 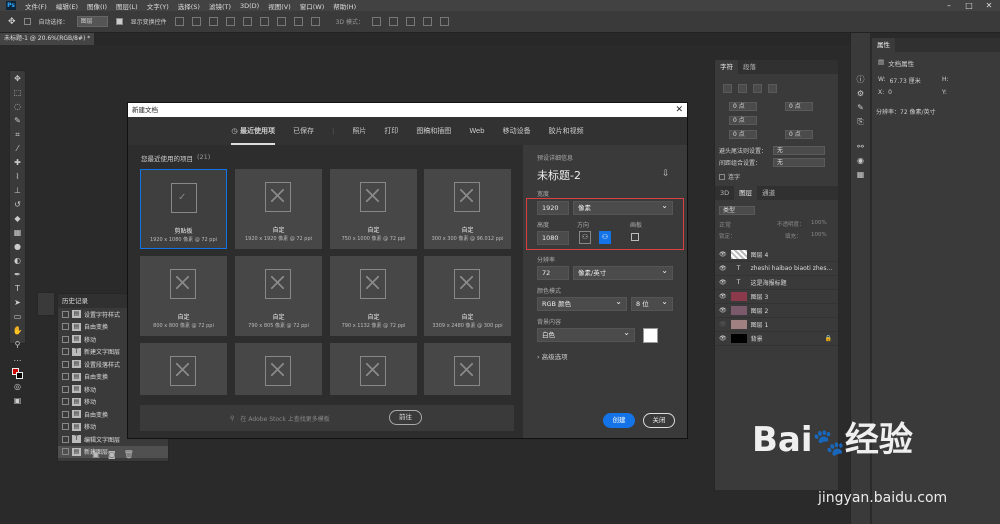 What do you see at coordinates (553, 208) in the screenshot?
I see `width-input: 1920` at bounding box center [553, 208].